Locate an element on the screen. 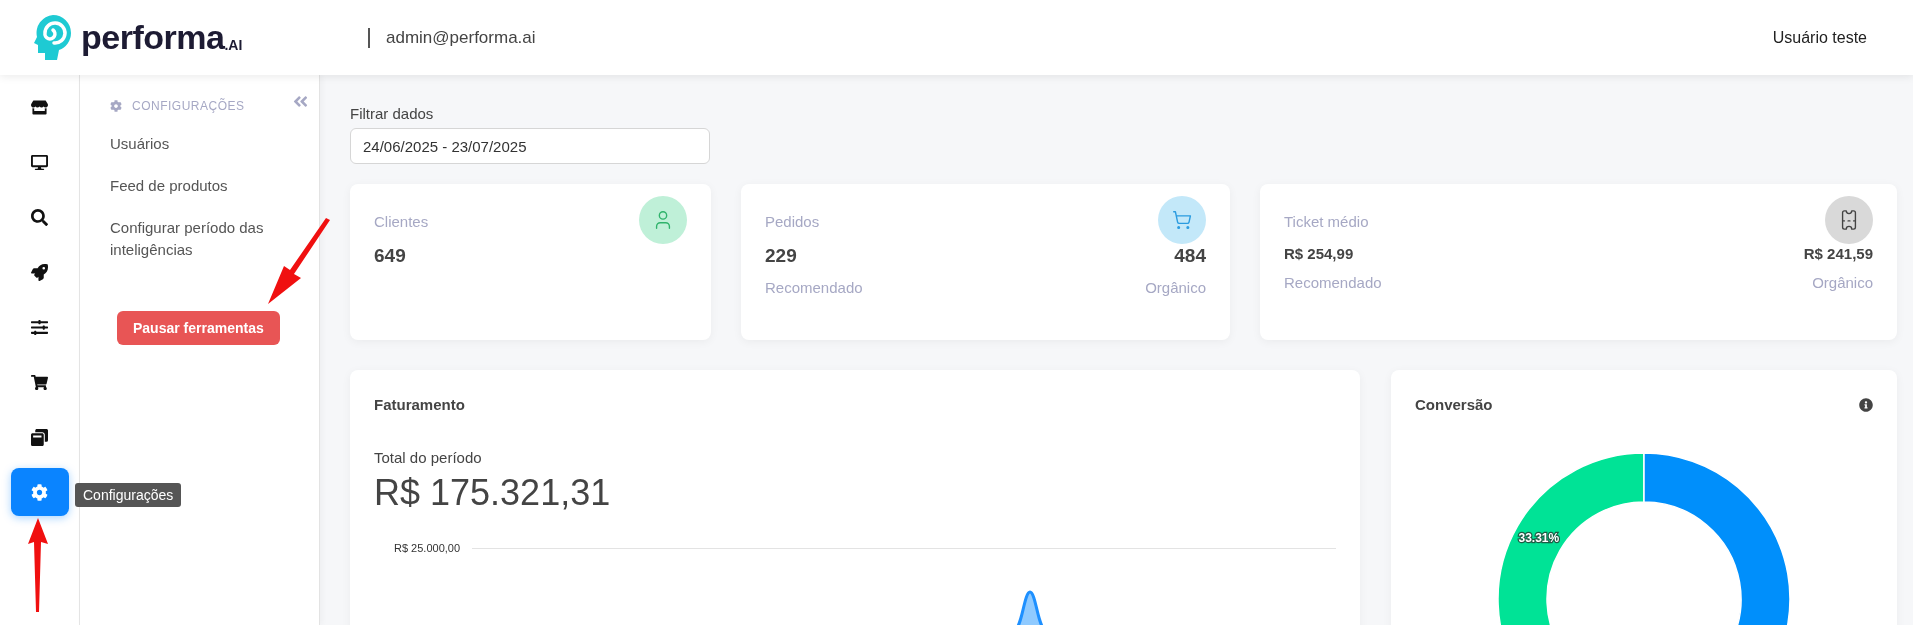 Image resolution: width=1913 pixels, height=625 pixels. date-range-field: 24/06/2025 - 23/07/2025 is located at coordinates (530, 146).